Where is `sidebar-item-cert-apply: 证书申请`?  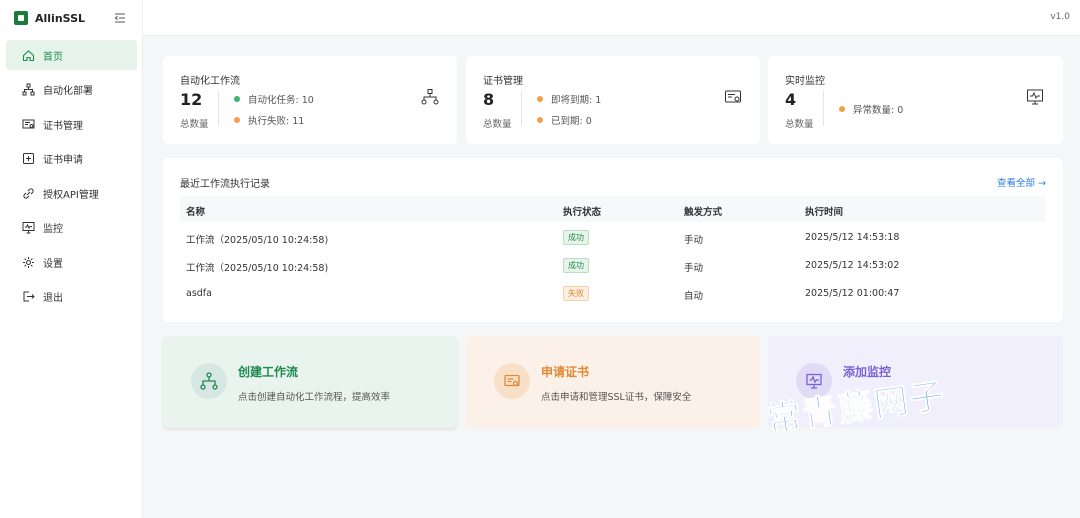 sidebar-item-cert-apply: 证书申请 is located at coordinates (71, 159).